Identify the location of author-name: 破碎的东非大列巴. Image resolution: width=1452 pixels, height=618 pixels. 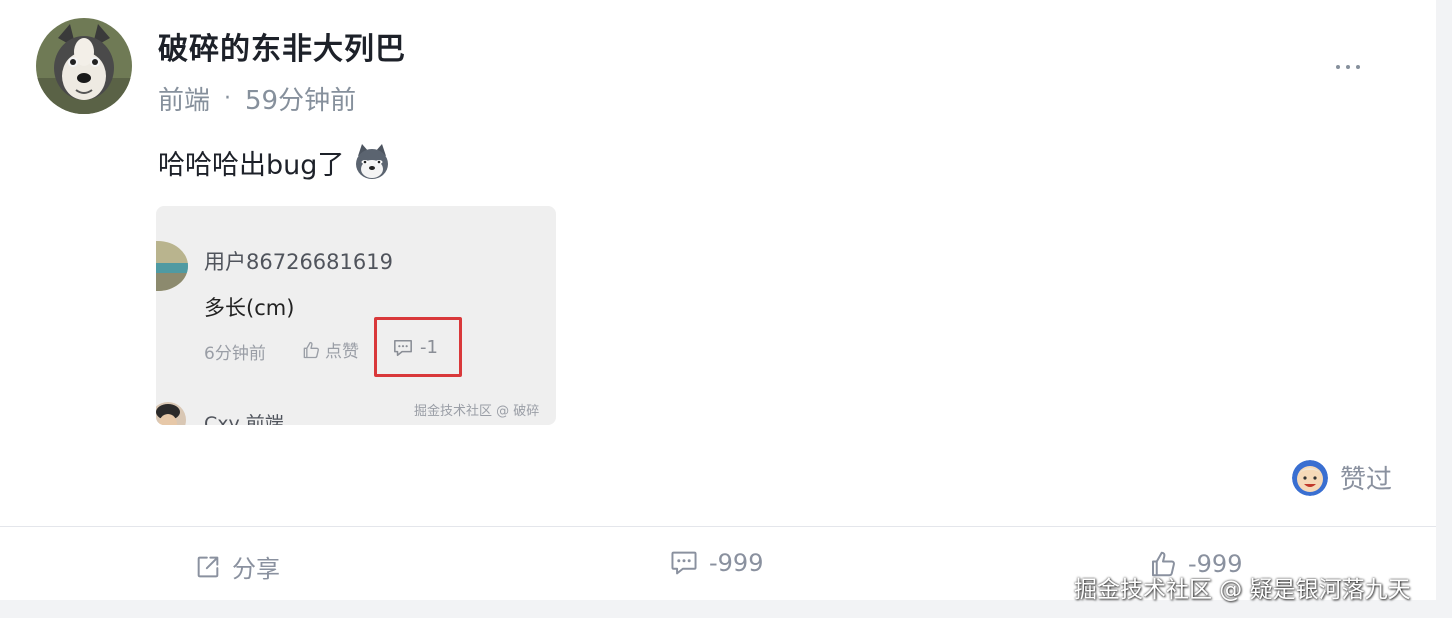
(282, 46).